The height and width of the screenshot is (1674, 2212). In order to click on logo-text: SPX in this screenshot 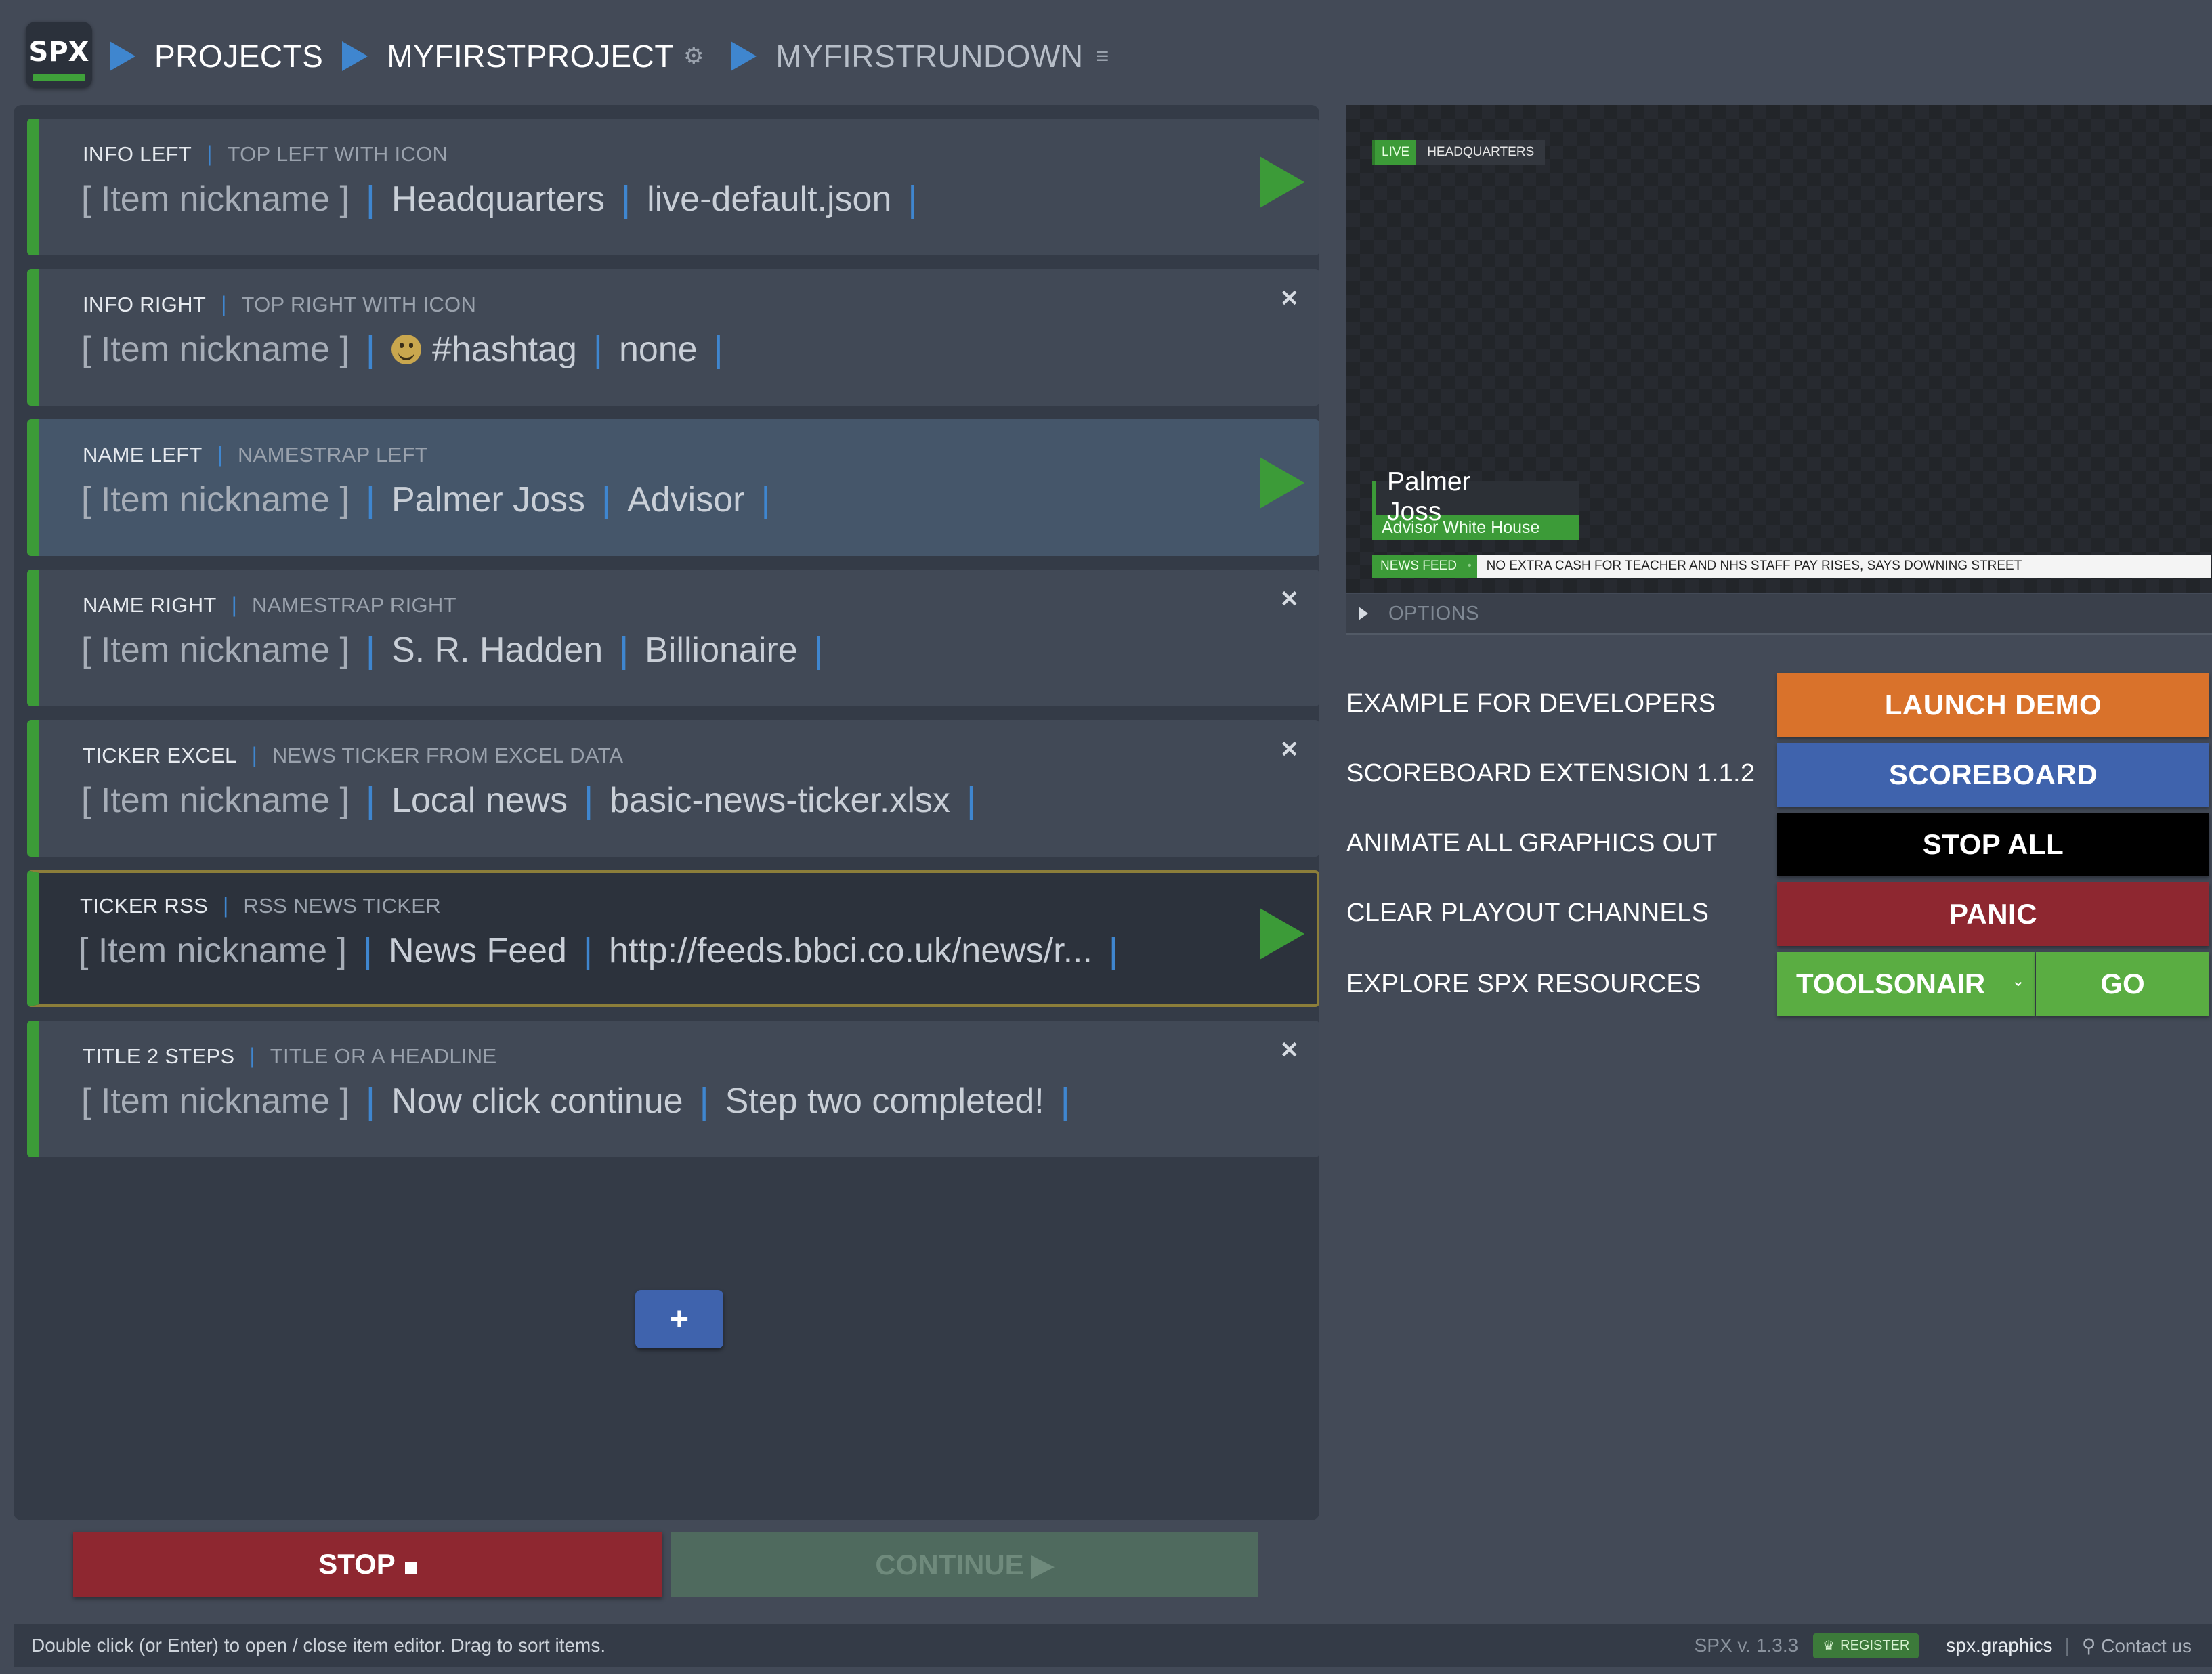, I will do `click(58, 53)`.